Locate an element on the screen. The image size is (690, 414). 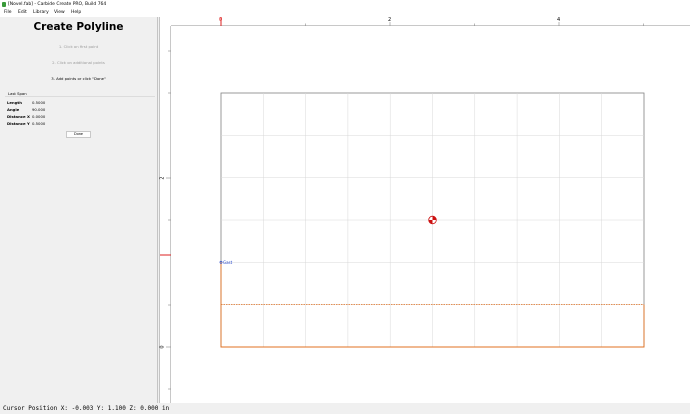
top-ruler-label-4: 4 is located at coordinates (559, 20).